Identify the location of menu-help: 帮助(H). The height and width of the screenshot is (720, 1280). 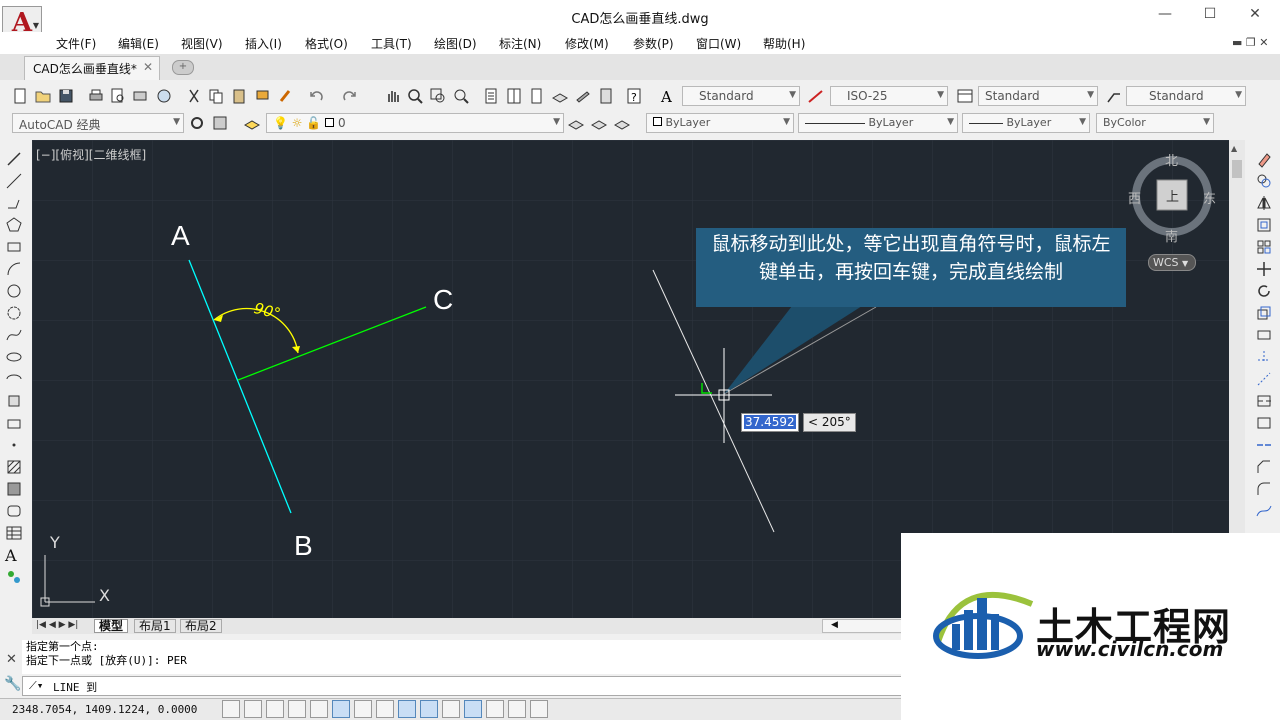
(784, 43).